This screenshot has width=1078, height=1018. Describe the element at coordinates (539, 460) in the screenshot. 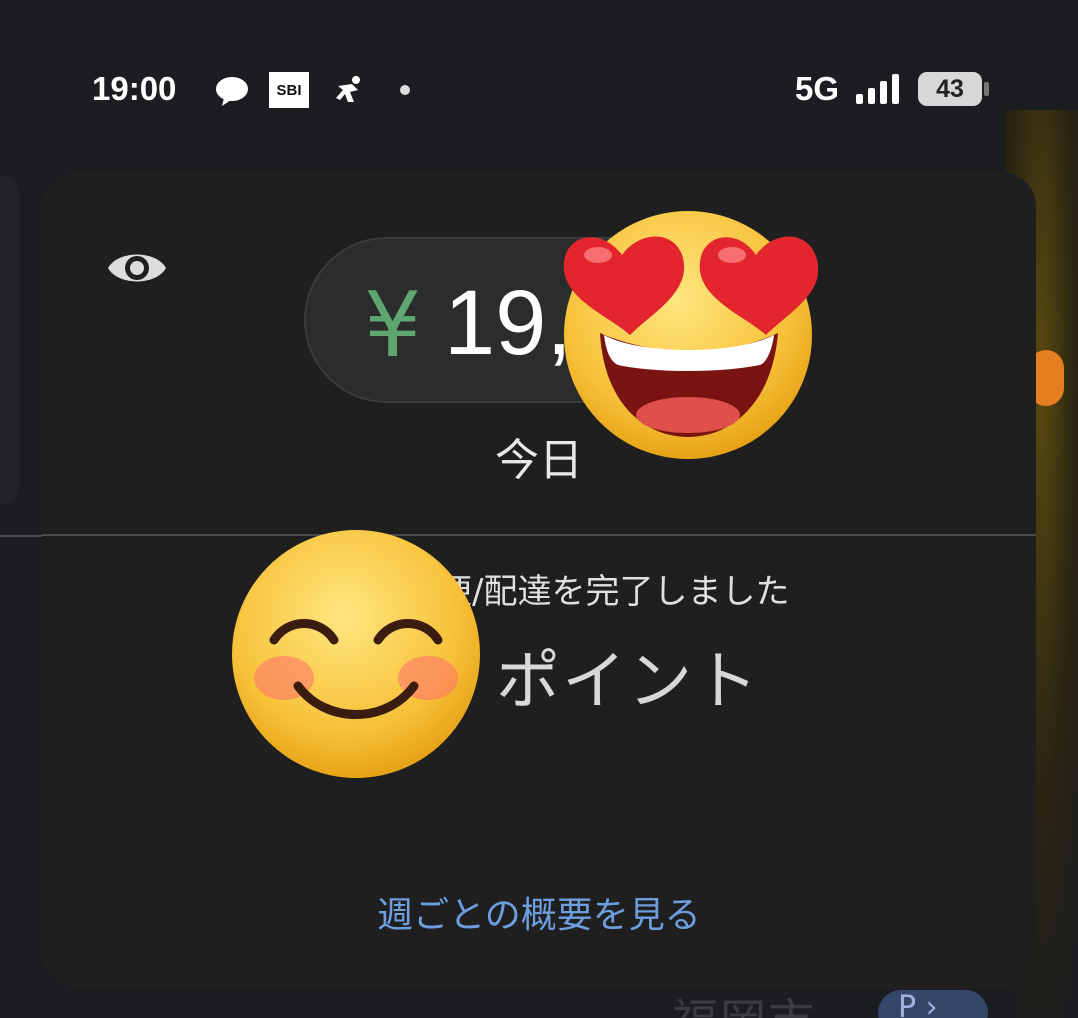

I see `period-label: 今日` at that location.